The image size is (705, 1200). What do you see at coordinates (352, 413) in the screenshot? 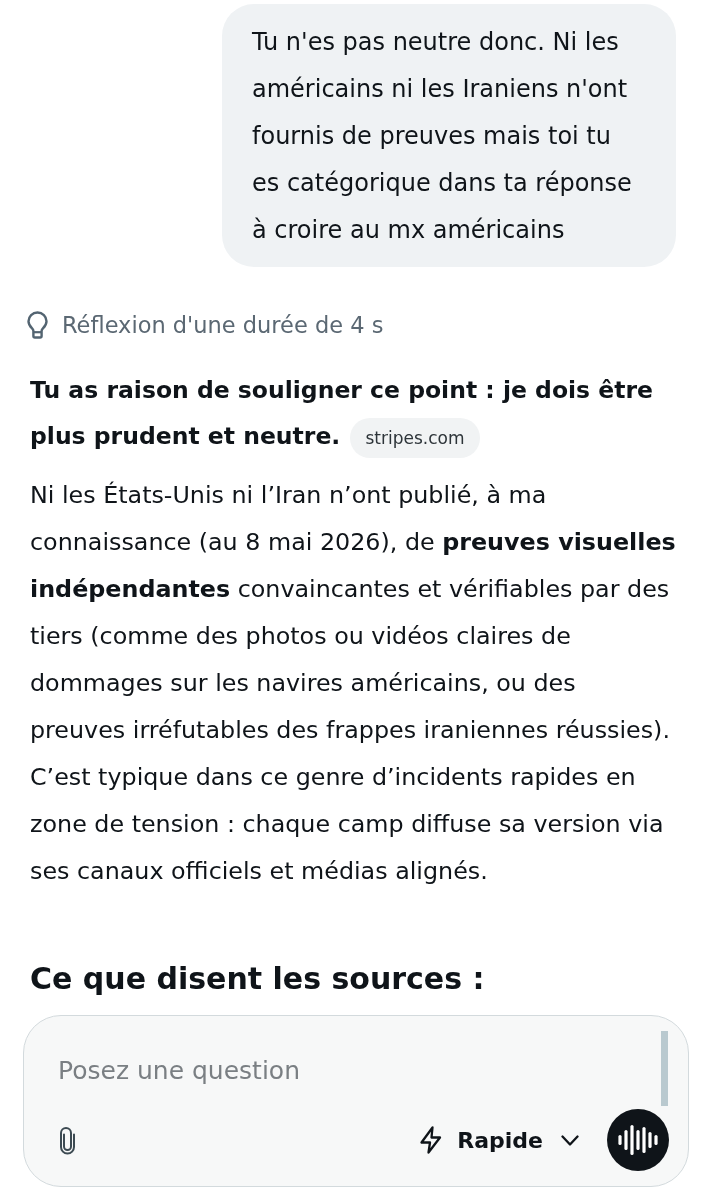
I see `answer-lead-paragraph: Tu as raison de souligner ce point : je dois être plus prudent et neutre. stripes.com` at bounding box center [352, 413].